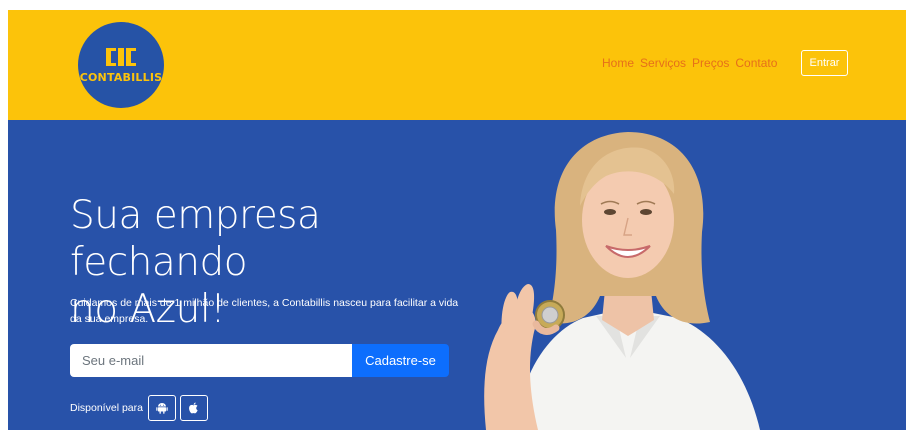 Image resolution: width=914 pixels, height=430 pixels. I want to click on signup-button: Cadastre-se, so click(400, 360).